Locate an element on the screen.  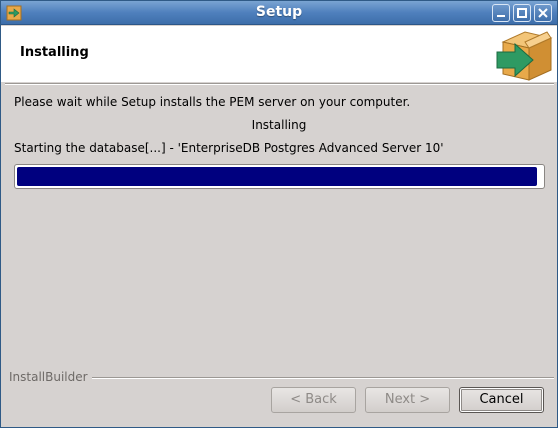
window-title: Setup is located at coordinates (279, 12).